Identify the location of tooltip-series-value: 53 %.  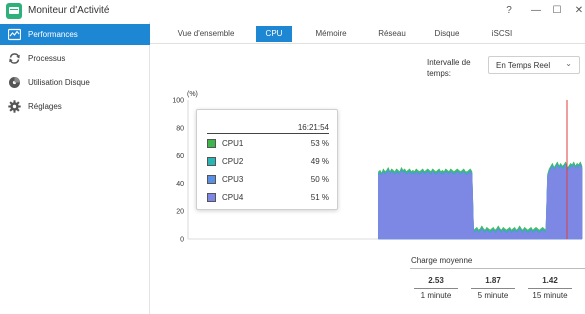
(319, 143).